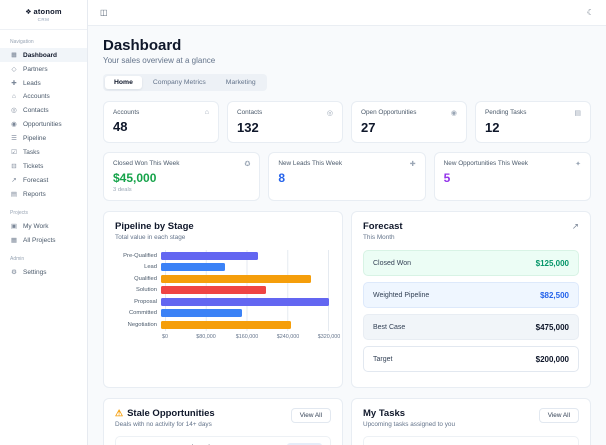  Describe the element at coordinates (471, 440) in the screenshot. I see `task-item: Follow up with Acme Corp Tomorrow` at that location.